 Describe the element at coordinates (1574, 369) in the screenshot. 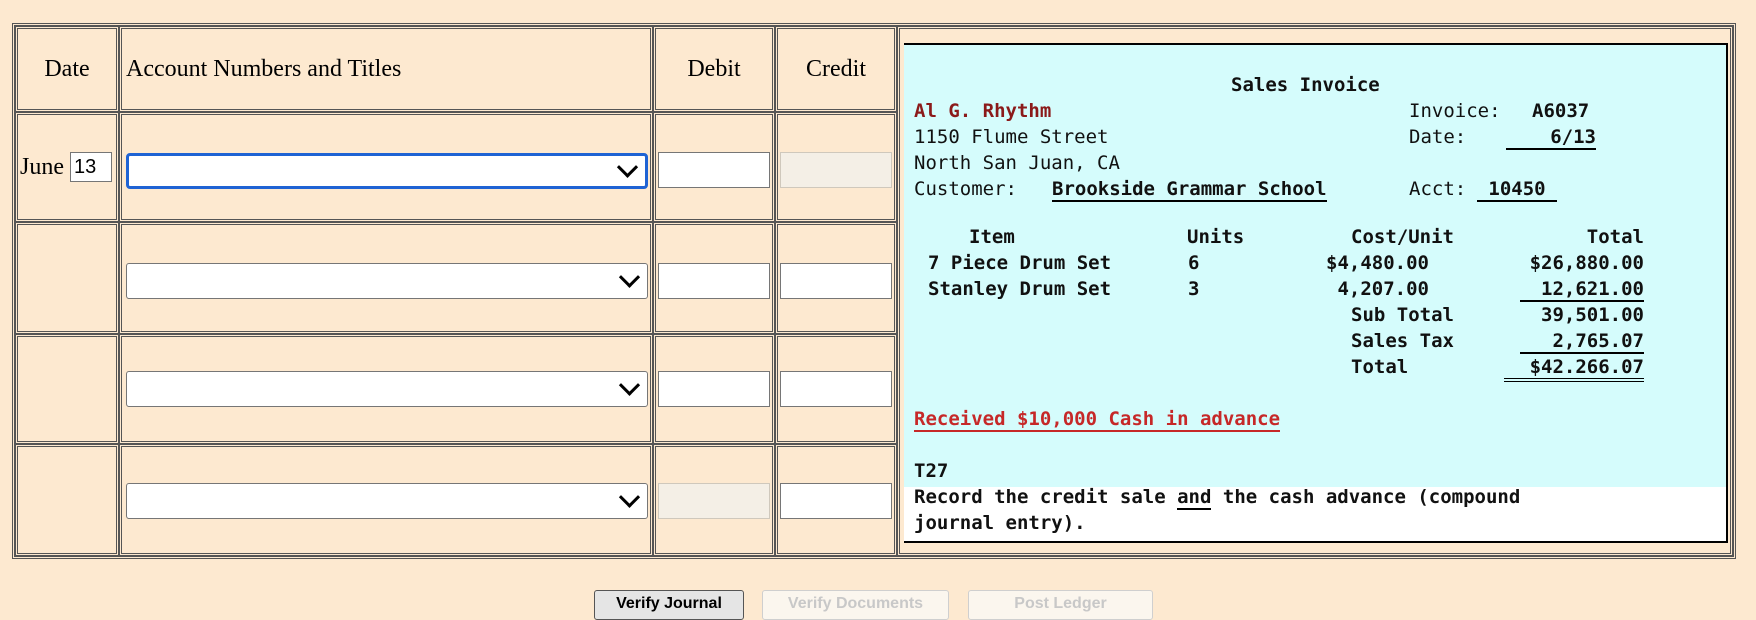

I see `total-value: $42.266.07` at that location.